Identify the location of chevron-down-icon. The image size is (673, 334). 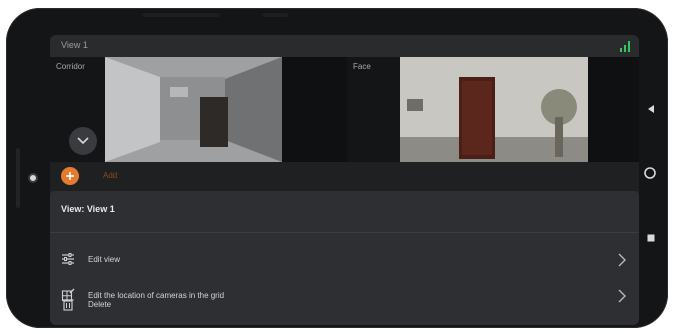
(83, 141).